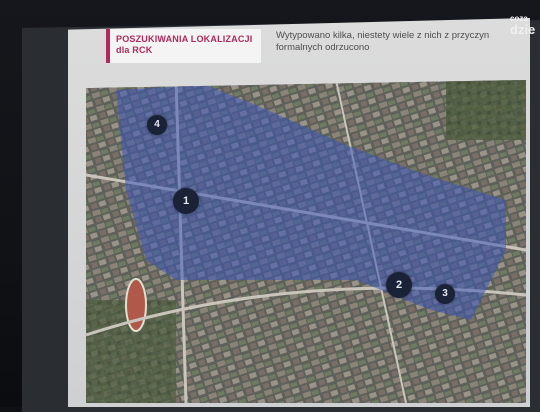 This screenshot has width=540, height=412. What do you see at coordinates (186, 201) in the screenshot?
I see `map-marker-1: 1` at bounding box center [186, 201].